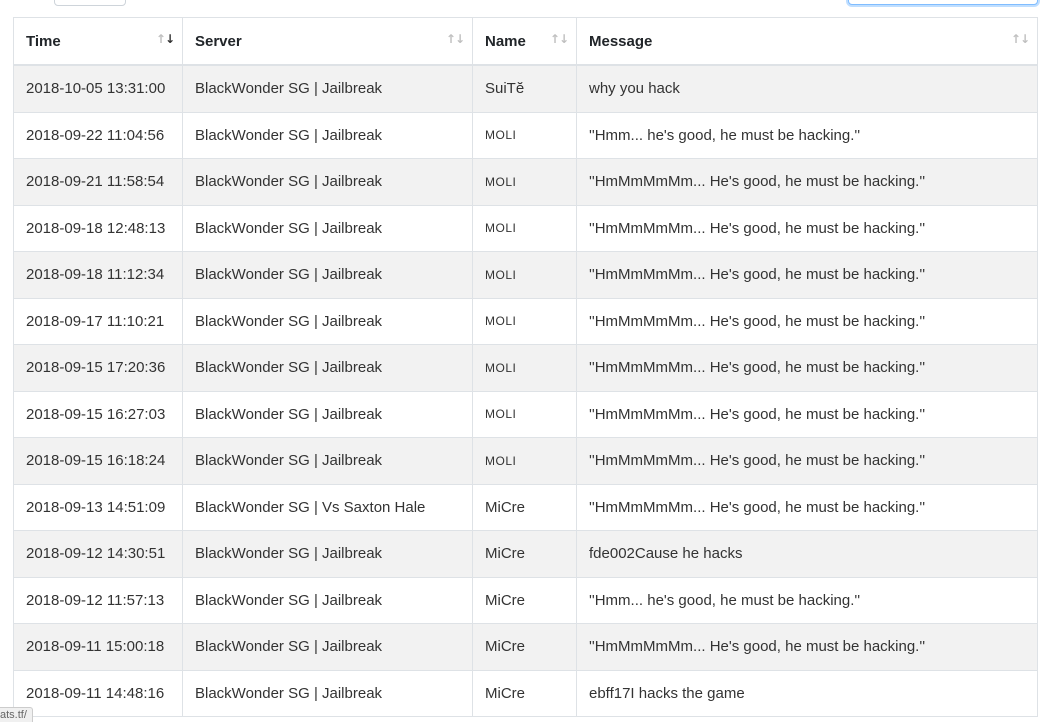 This screenshot has width=1044, height=722. I want to click on cell-time: 2018-09-18 11:12:34, so click(98, 275).